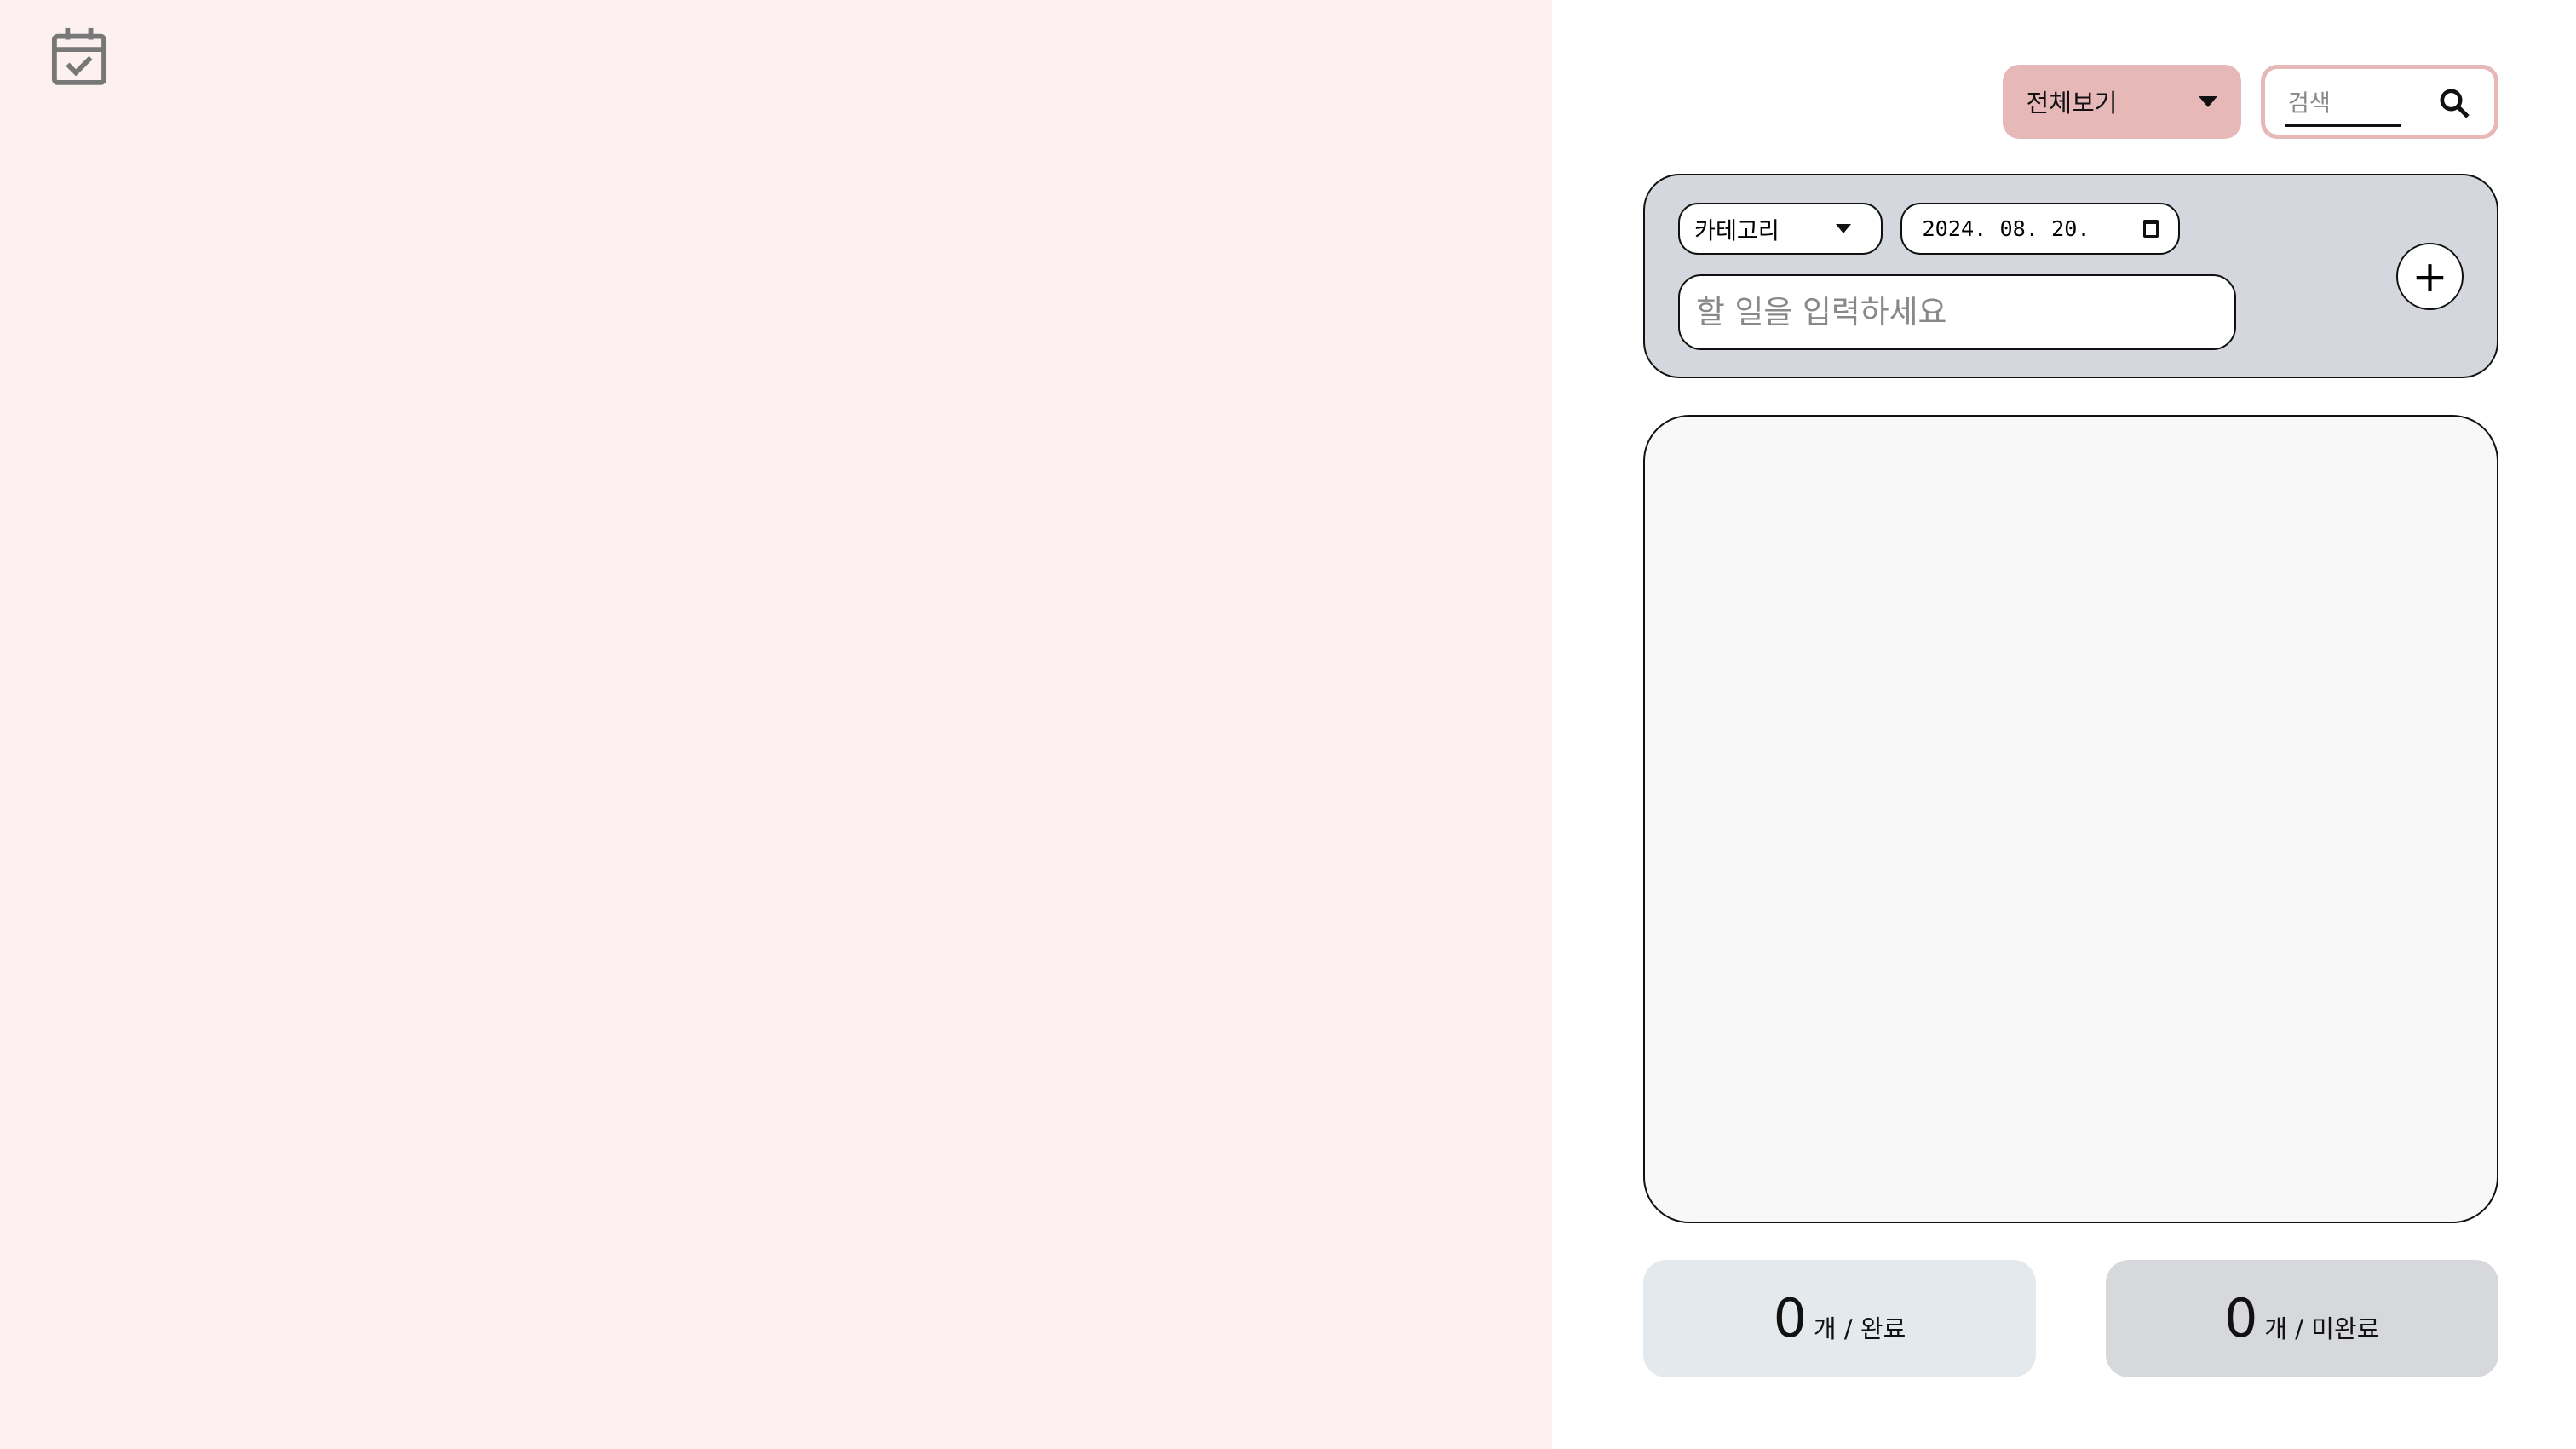  I want to click on add-task-card: 카테고리 2024. 08. 20. +, so click(2070, 275).